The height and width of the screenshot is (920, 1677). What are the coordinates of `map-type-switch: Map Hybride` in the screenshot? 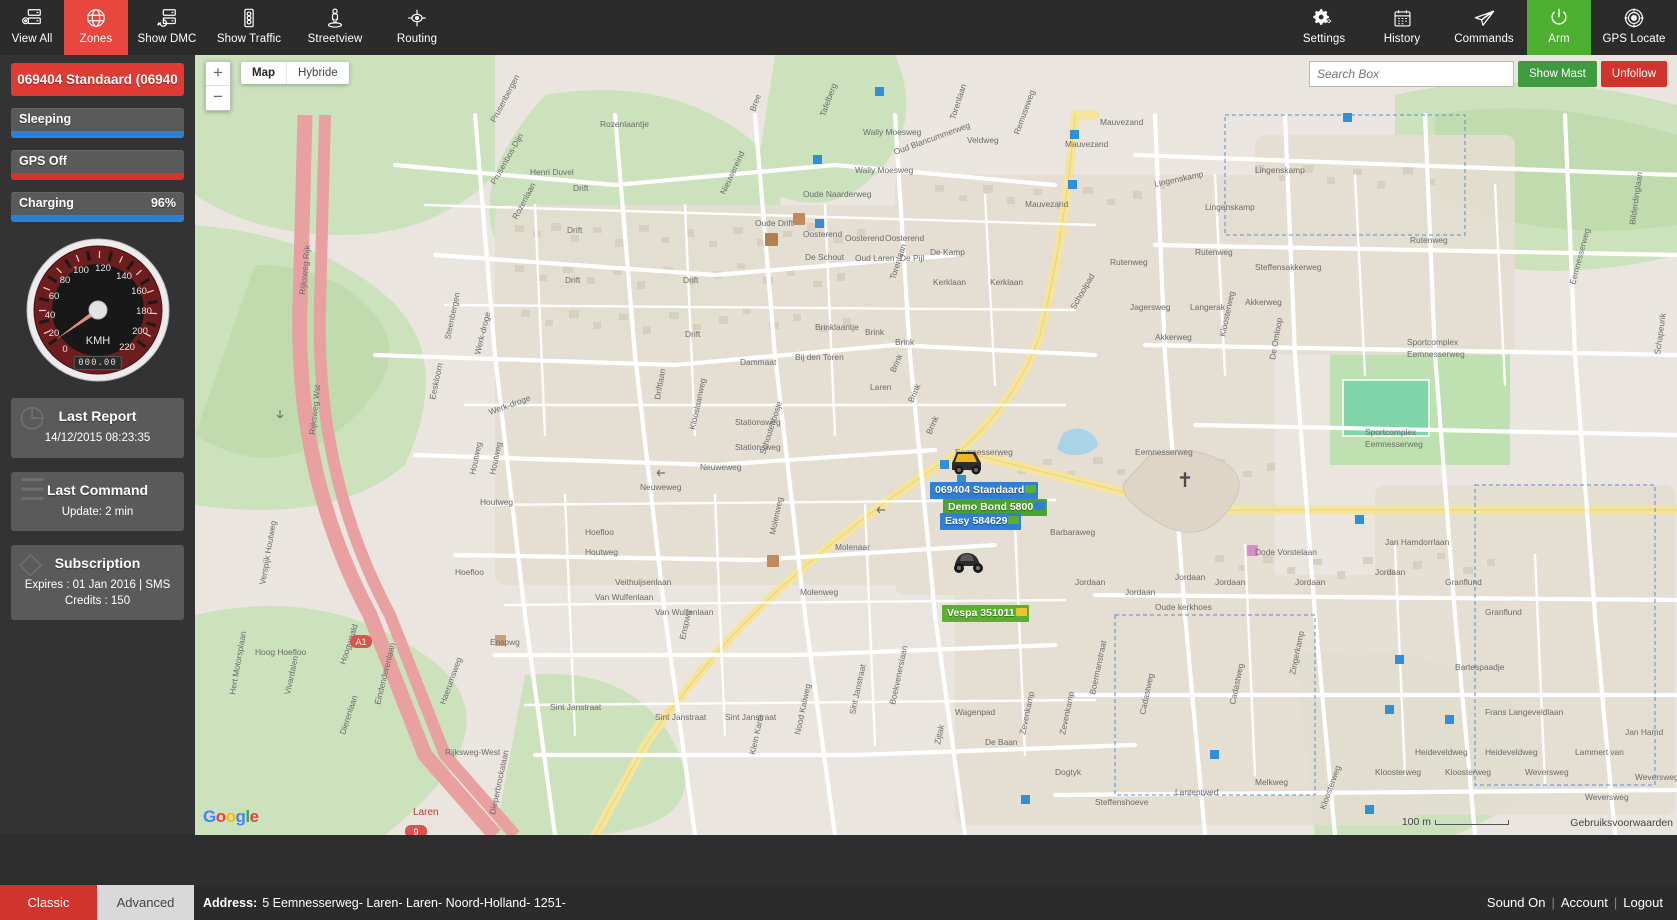 It's located at (295, 73).